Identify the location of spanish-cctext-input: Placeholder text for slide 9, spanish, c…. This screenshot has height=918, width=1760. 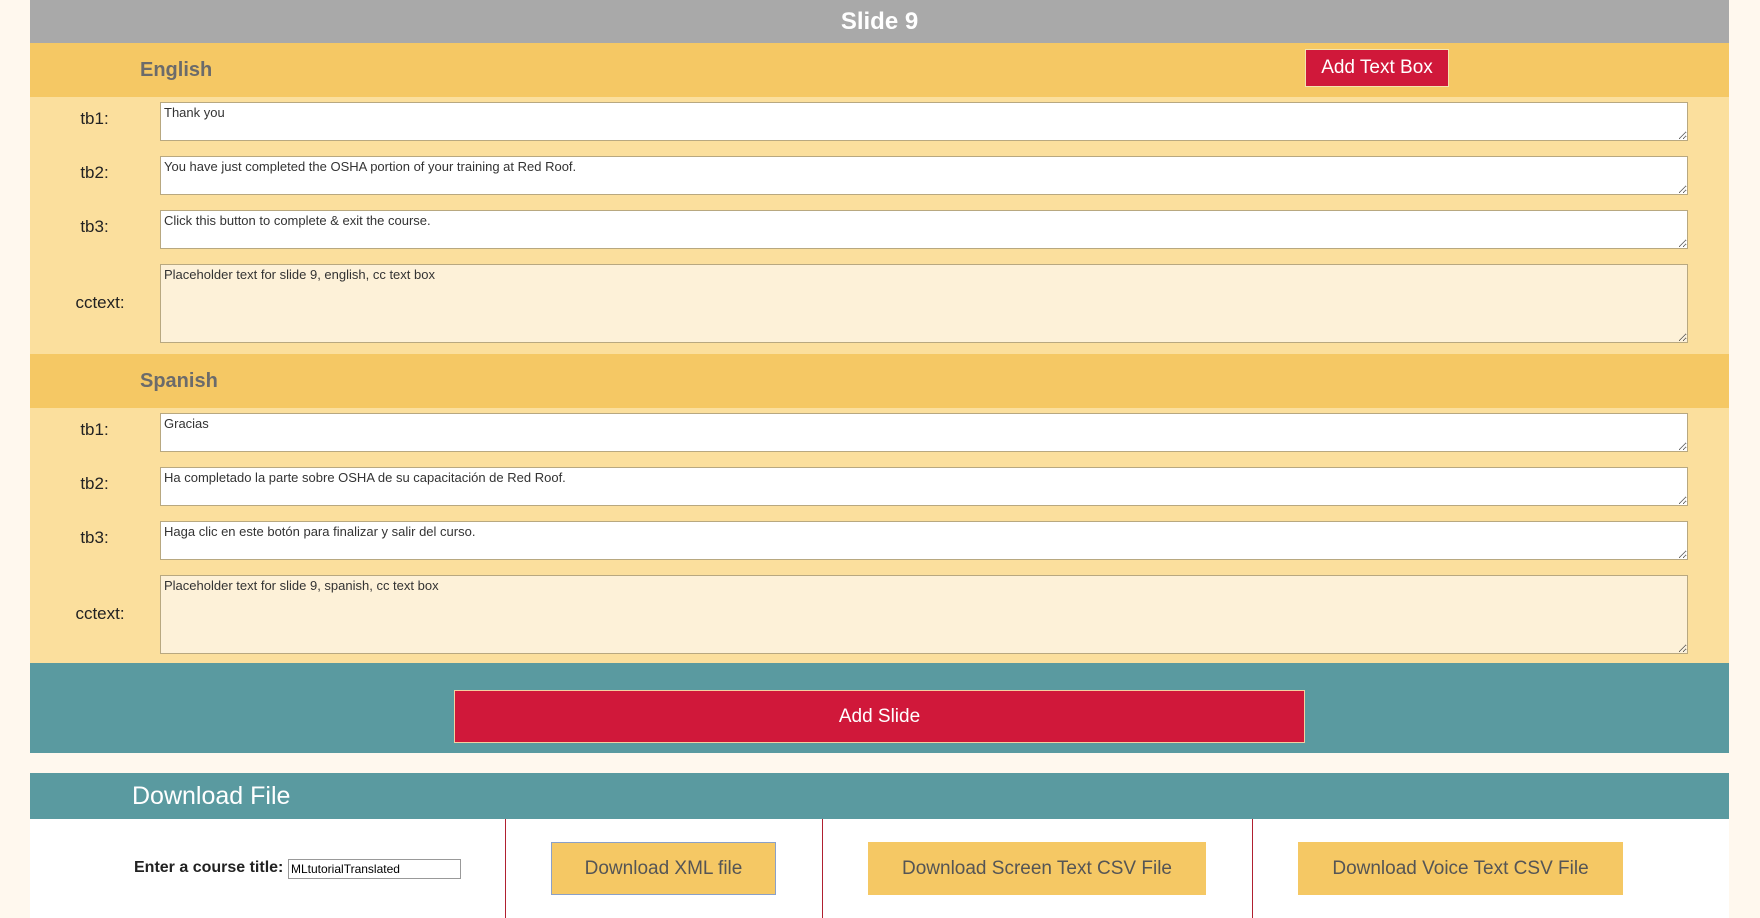
(924, 614).